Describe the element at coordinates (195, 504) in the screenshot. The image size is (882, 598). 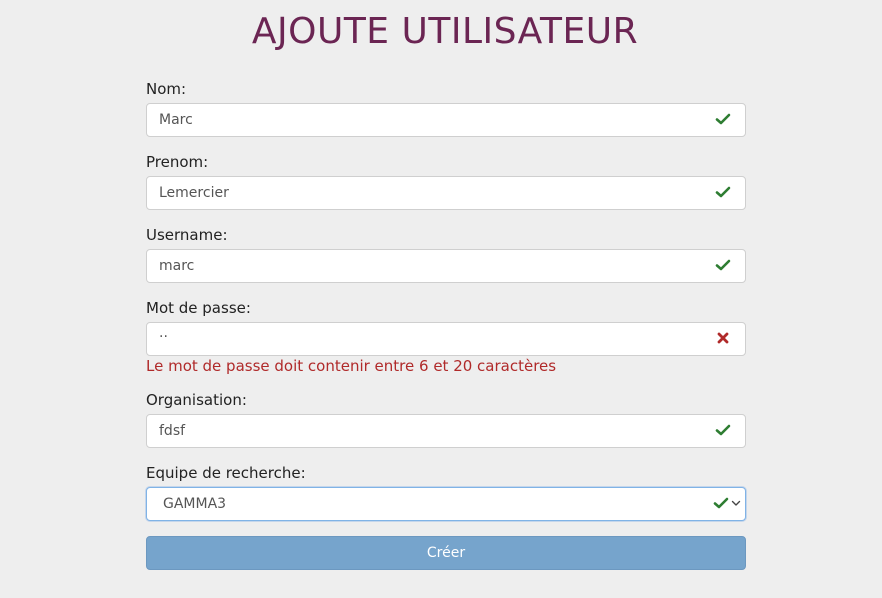
I see `equipe-value: GAMMA3` at that location.